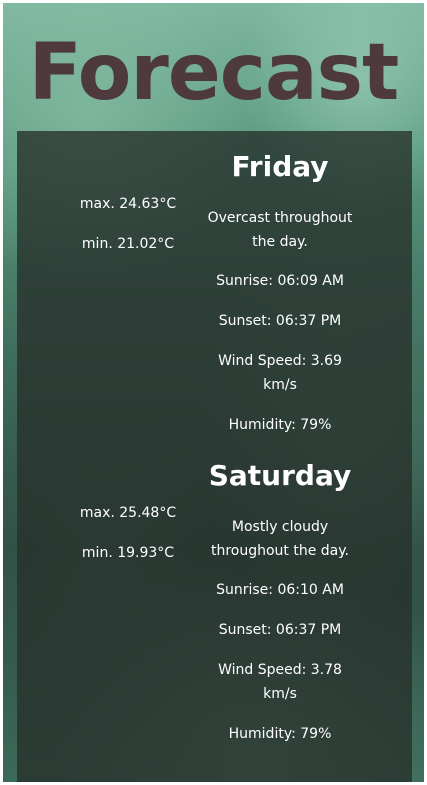 This screenshot has height=785, width=427. I want to click on day-name: Saturday, so click(280, 475).